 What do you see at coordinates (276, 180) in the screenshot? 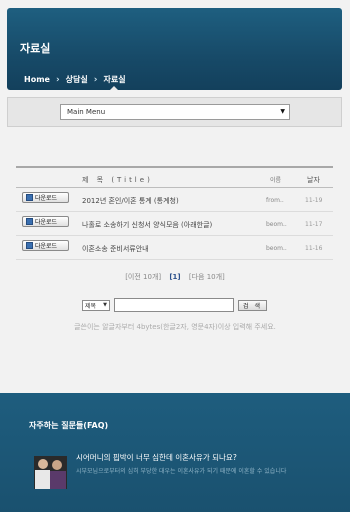
I see `header-name: 이름` at bounding box center [276, 180].